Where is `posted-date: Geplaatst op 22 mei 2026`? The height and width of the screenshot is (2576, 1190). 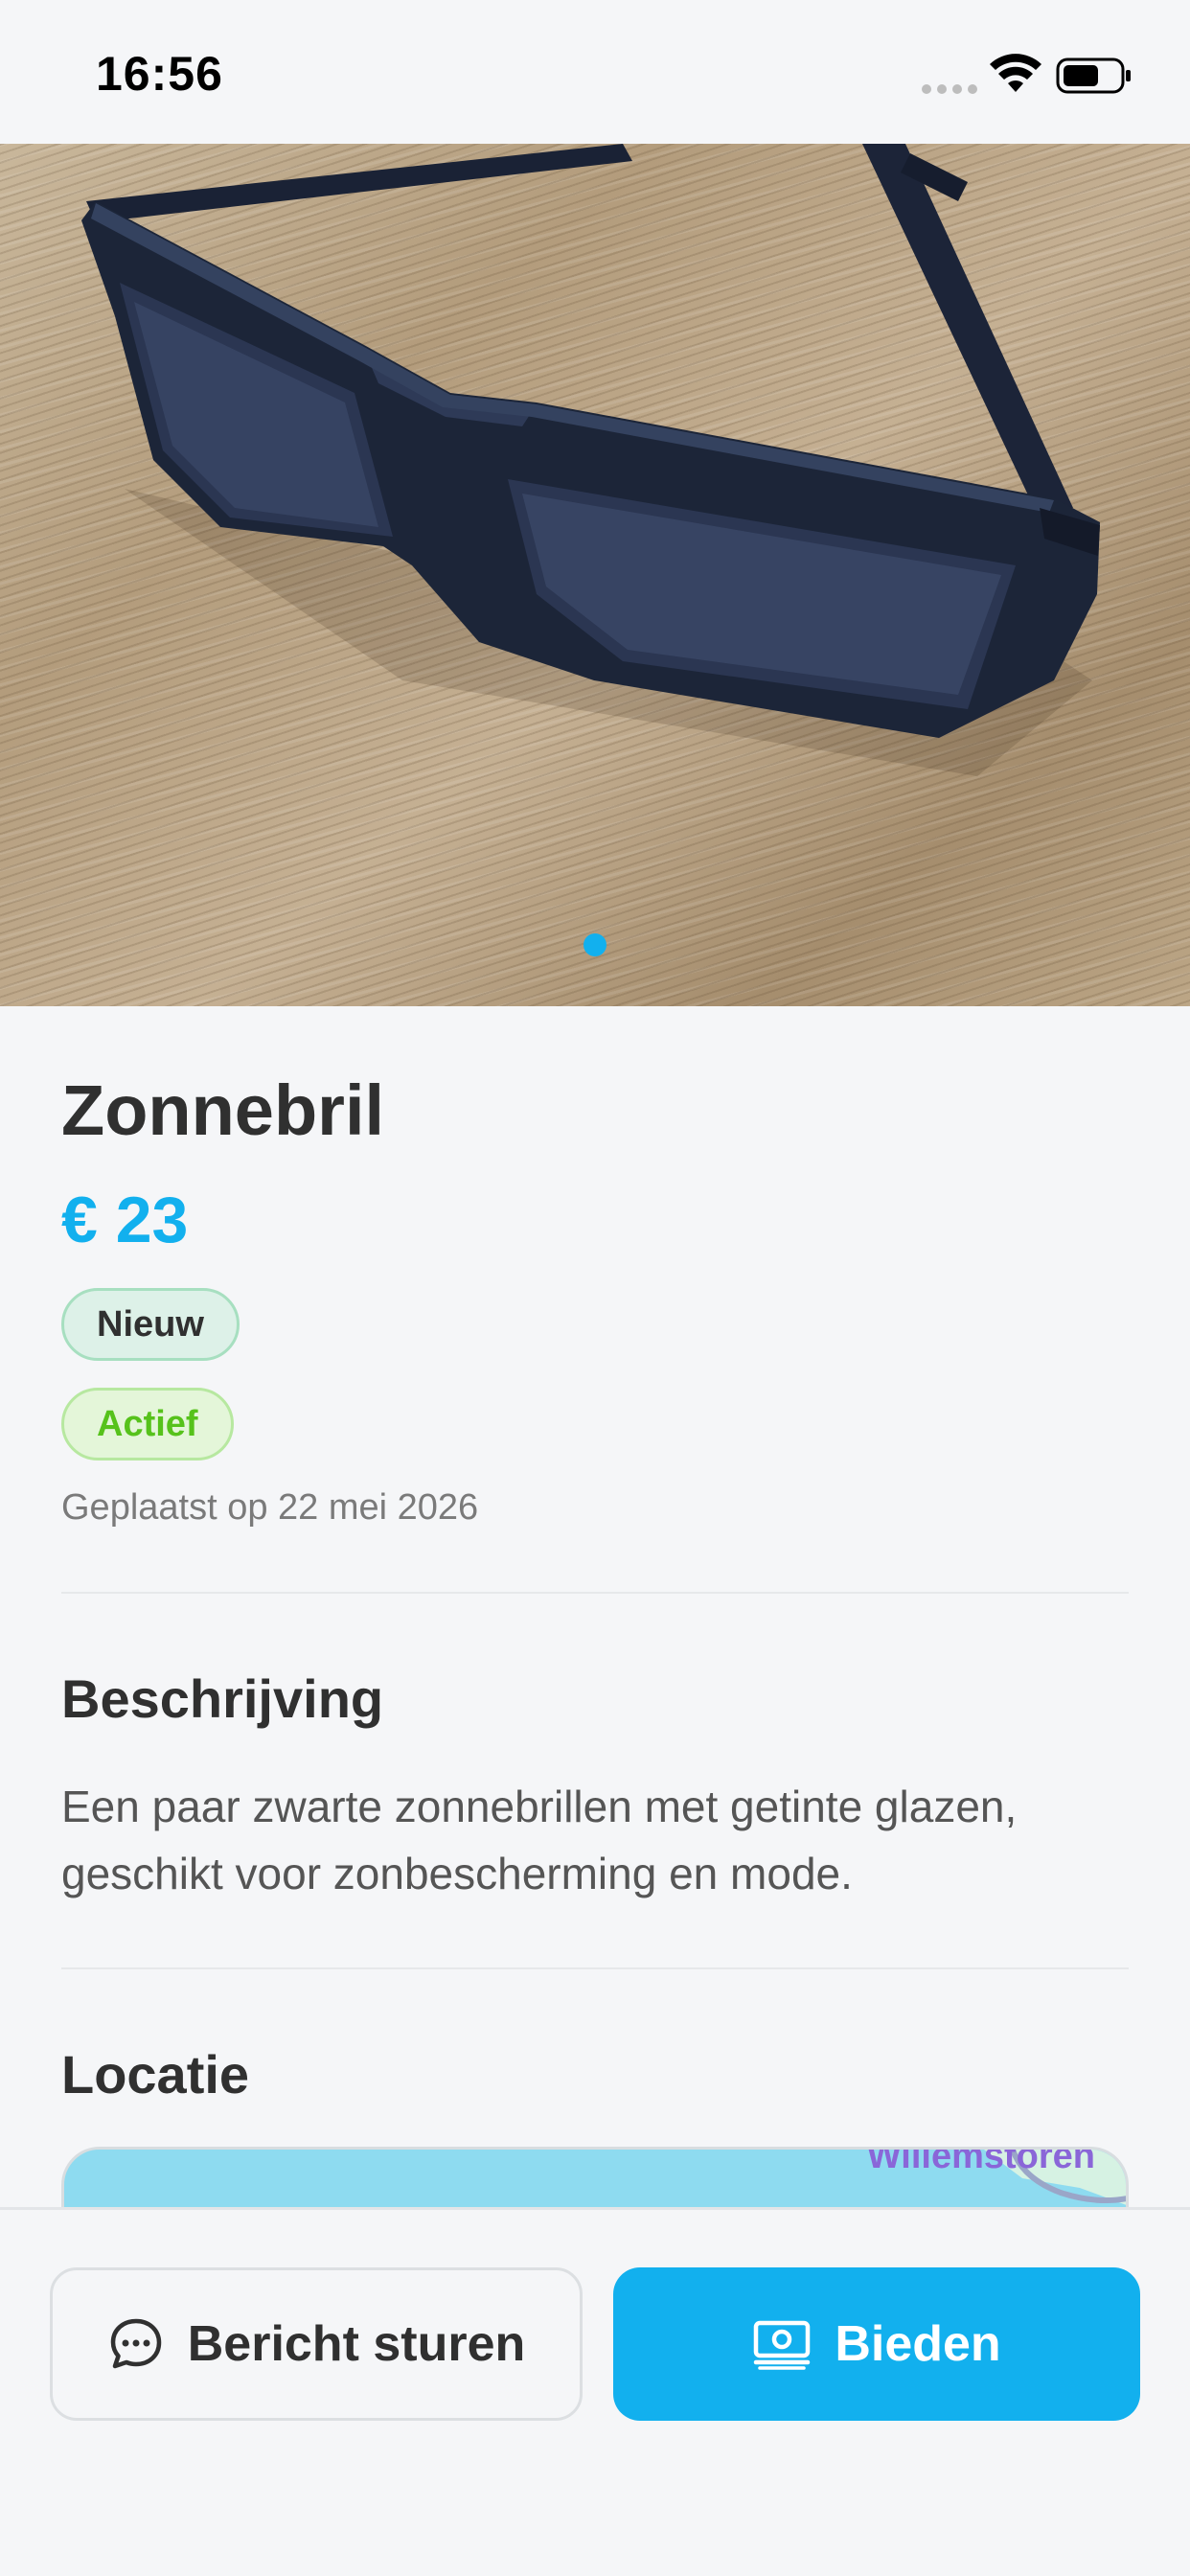 posted-date: Geplaatst op 22 mei 2026 is located at coordinates (270, 1507).